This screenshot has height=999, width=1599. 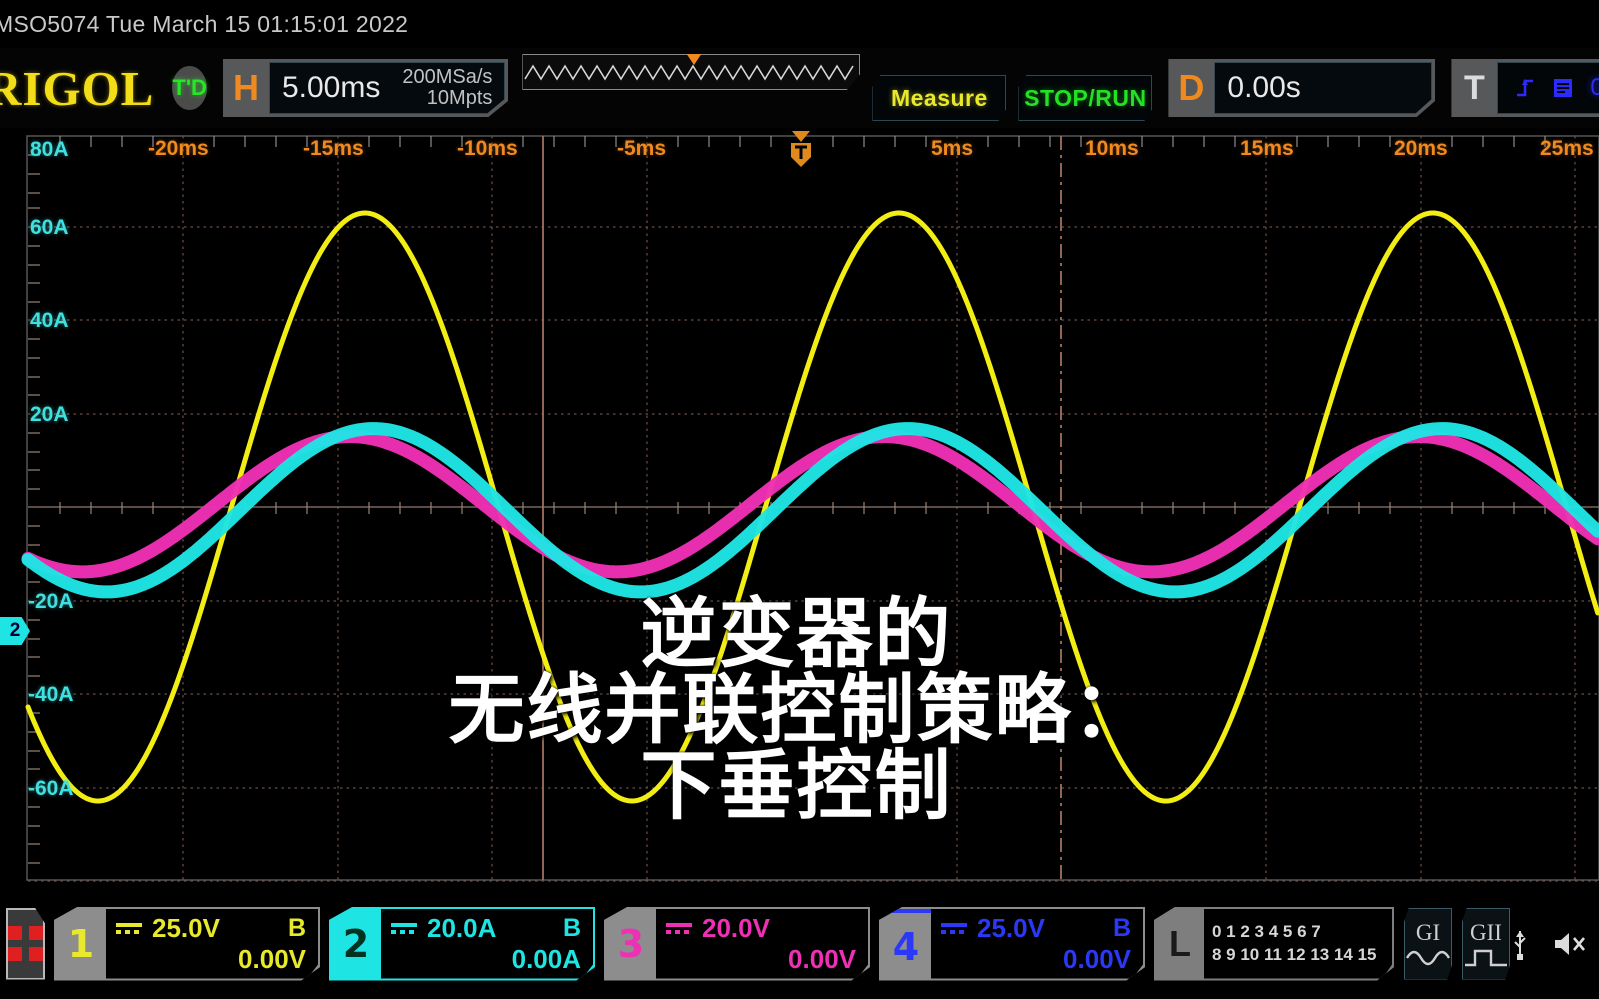 What do you see at coordinates (1264, 87) in the screenshot?
I see `delay-value: 0.00s` at bounding box center [1264, 87].